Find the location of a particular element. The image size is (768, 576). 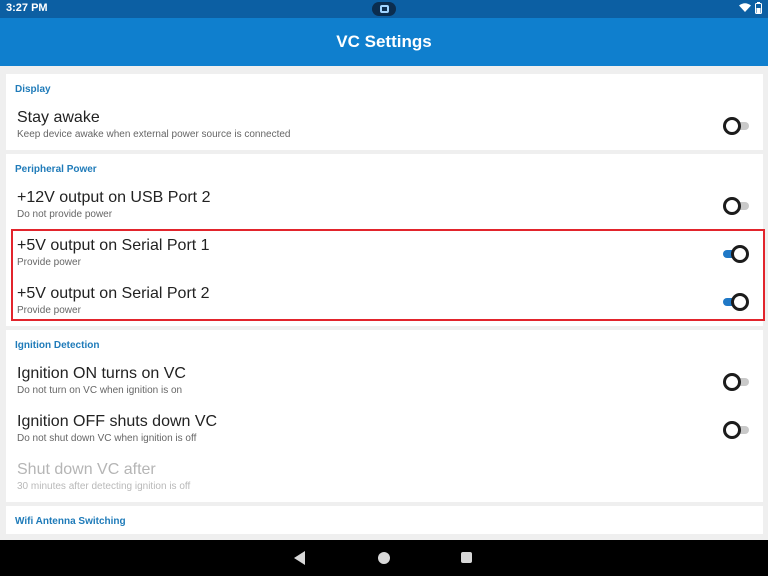

home-icon is located at coordinates (384, 558).